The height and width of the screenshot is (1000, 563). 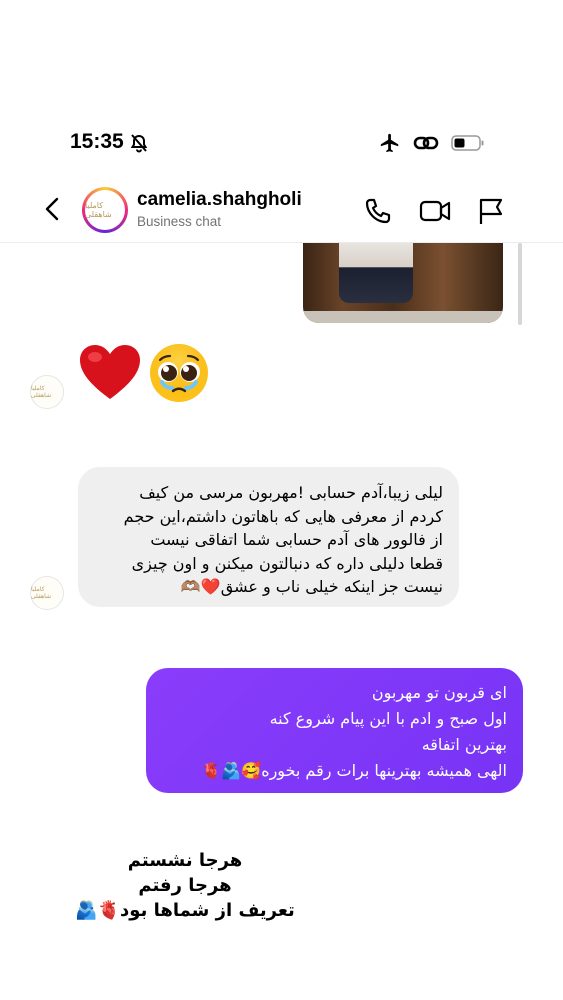 I want to click on caption-line: هرجا رفتم, so click(x=185, y=885).